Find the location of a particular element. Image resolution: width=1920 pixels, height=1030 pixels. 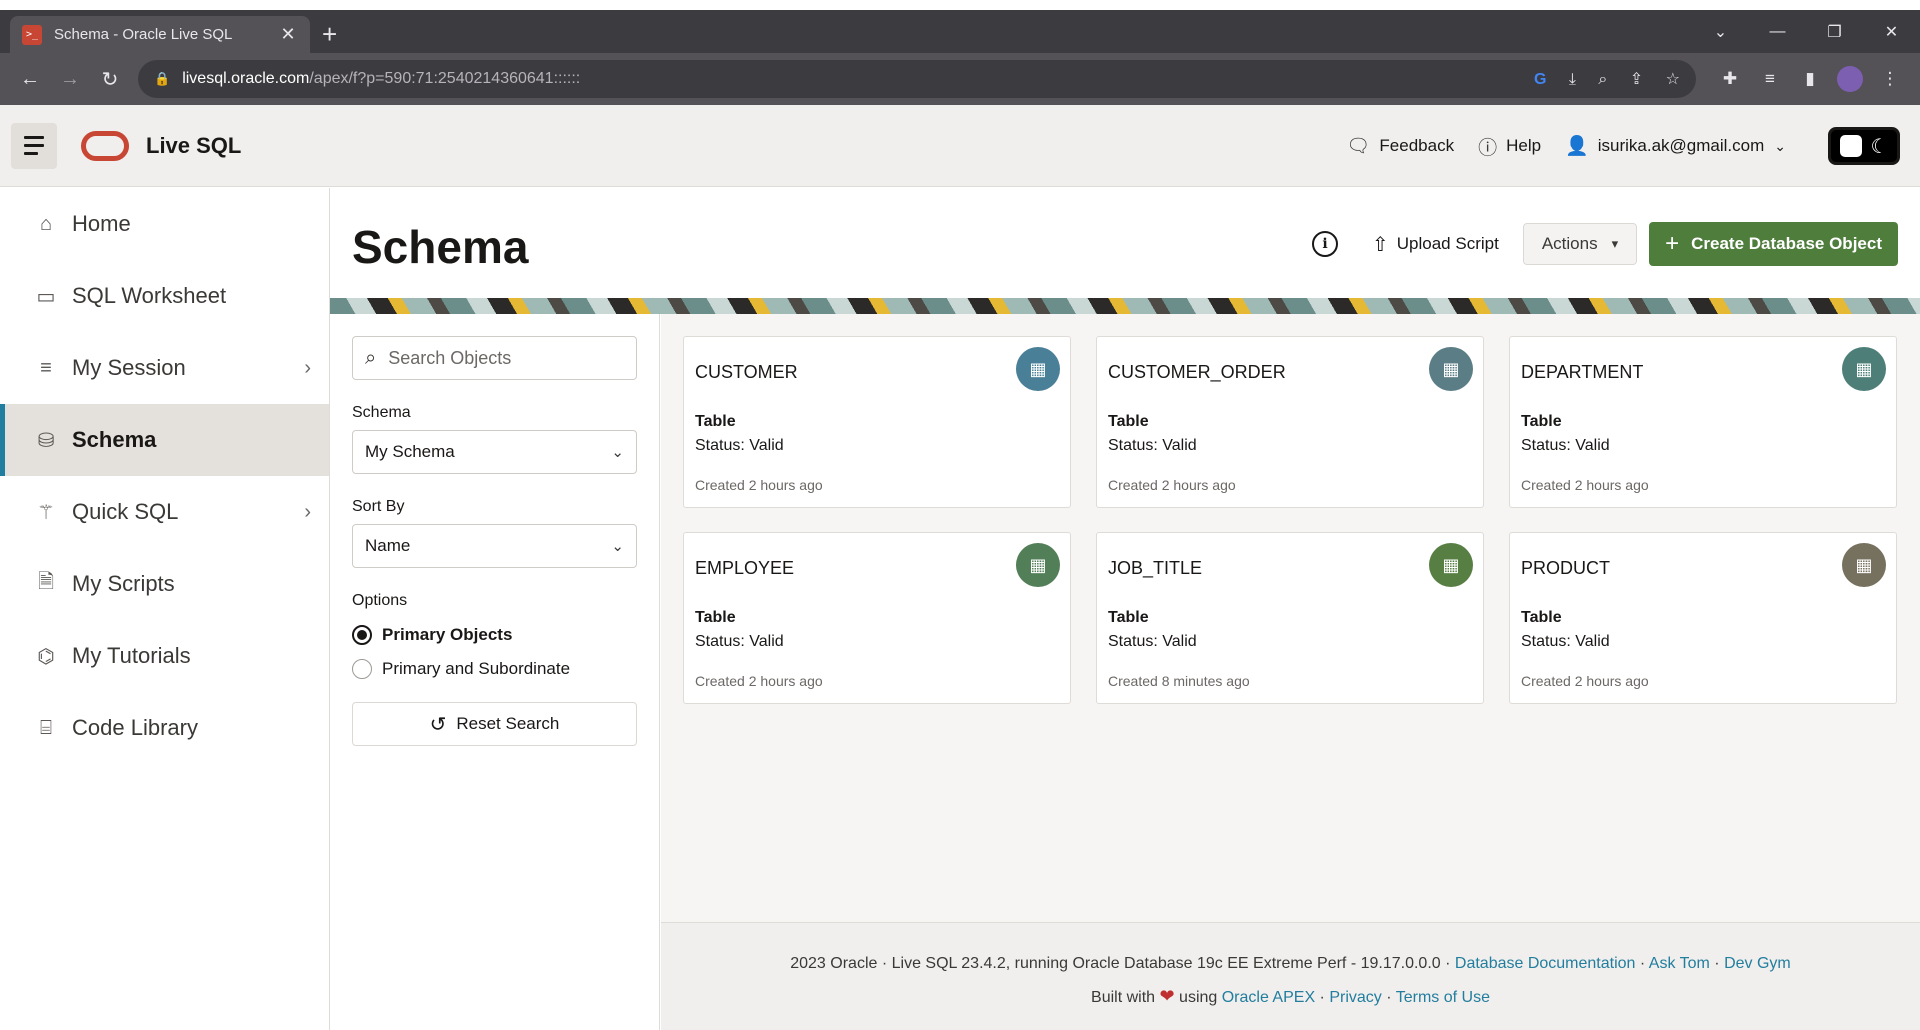

search-objects-field: ⌕ is located at coordinates (494, 358).